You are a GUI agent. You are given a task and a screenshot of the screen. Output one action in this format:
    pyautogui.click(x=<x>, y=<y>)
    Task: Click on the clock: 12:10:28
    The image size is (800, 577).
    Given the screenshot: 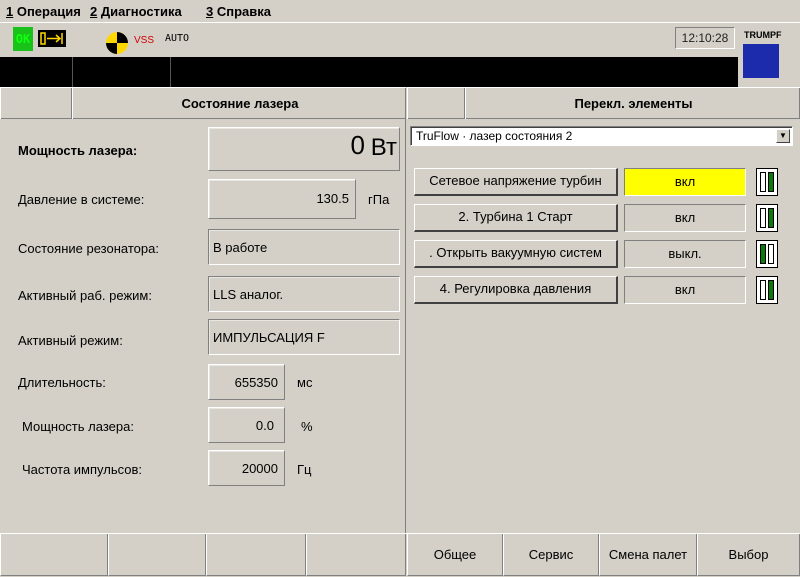 What is the action you would take?
    pyautogui.click(x=705, y=38)
    